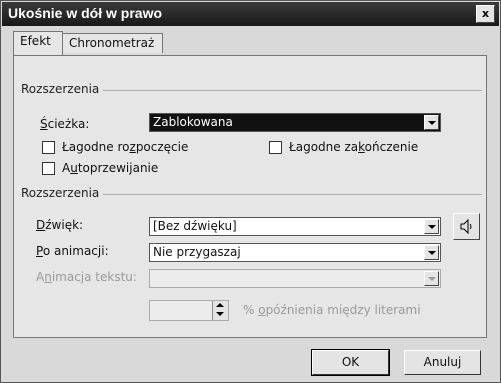 This screenshot has height=383, width=501. I want to click on title-bar: Ukośnie w dół w prawo x, so click(250, 14).